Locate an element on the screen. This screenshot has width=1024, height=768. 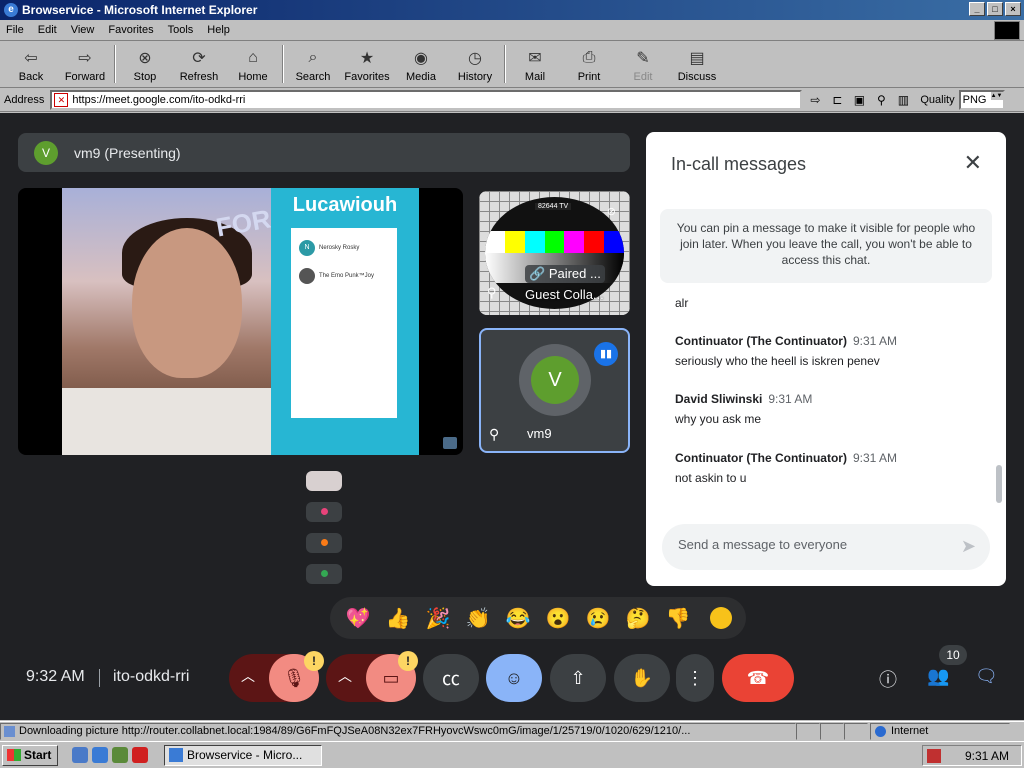
mic-options-chevron-icon: ︿ is located at coordinates (248, 676).